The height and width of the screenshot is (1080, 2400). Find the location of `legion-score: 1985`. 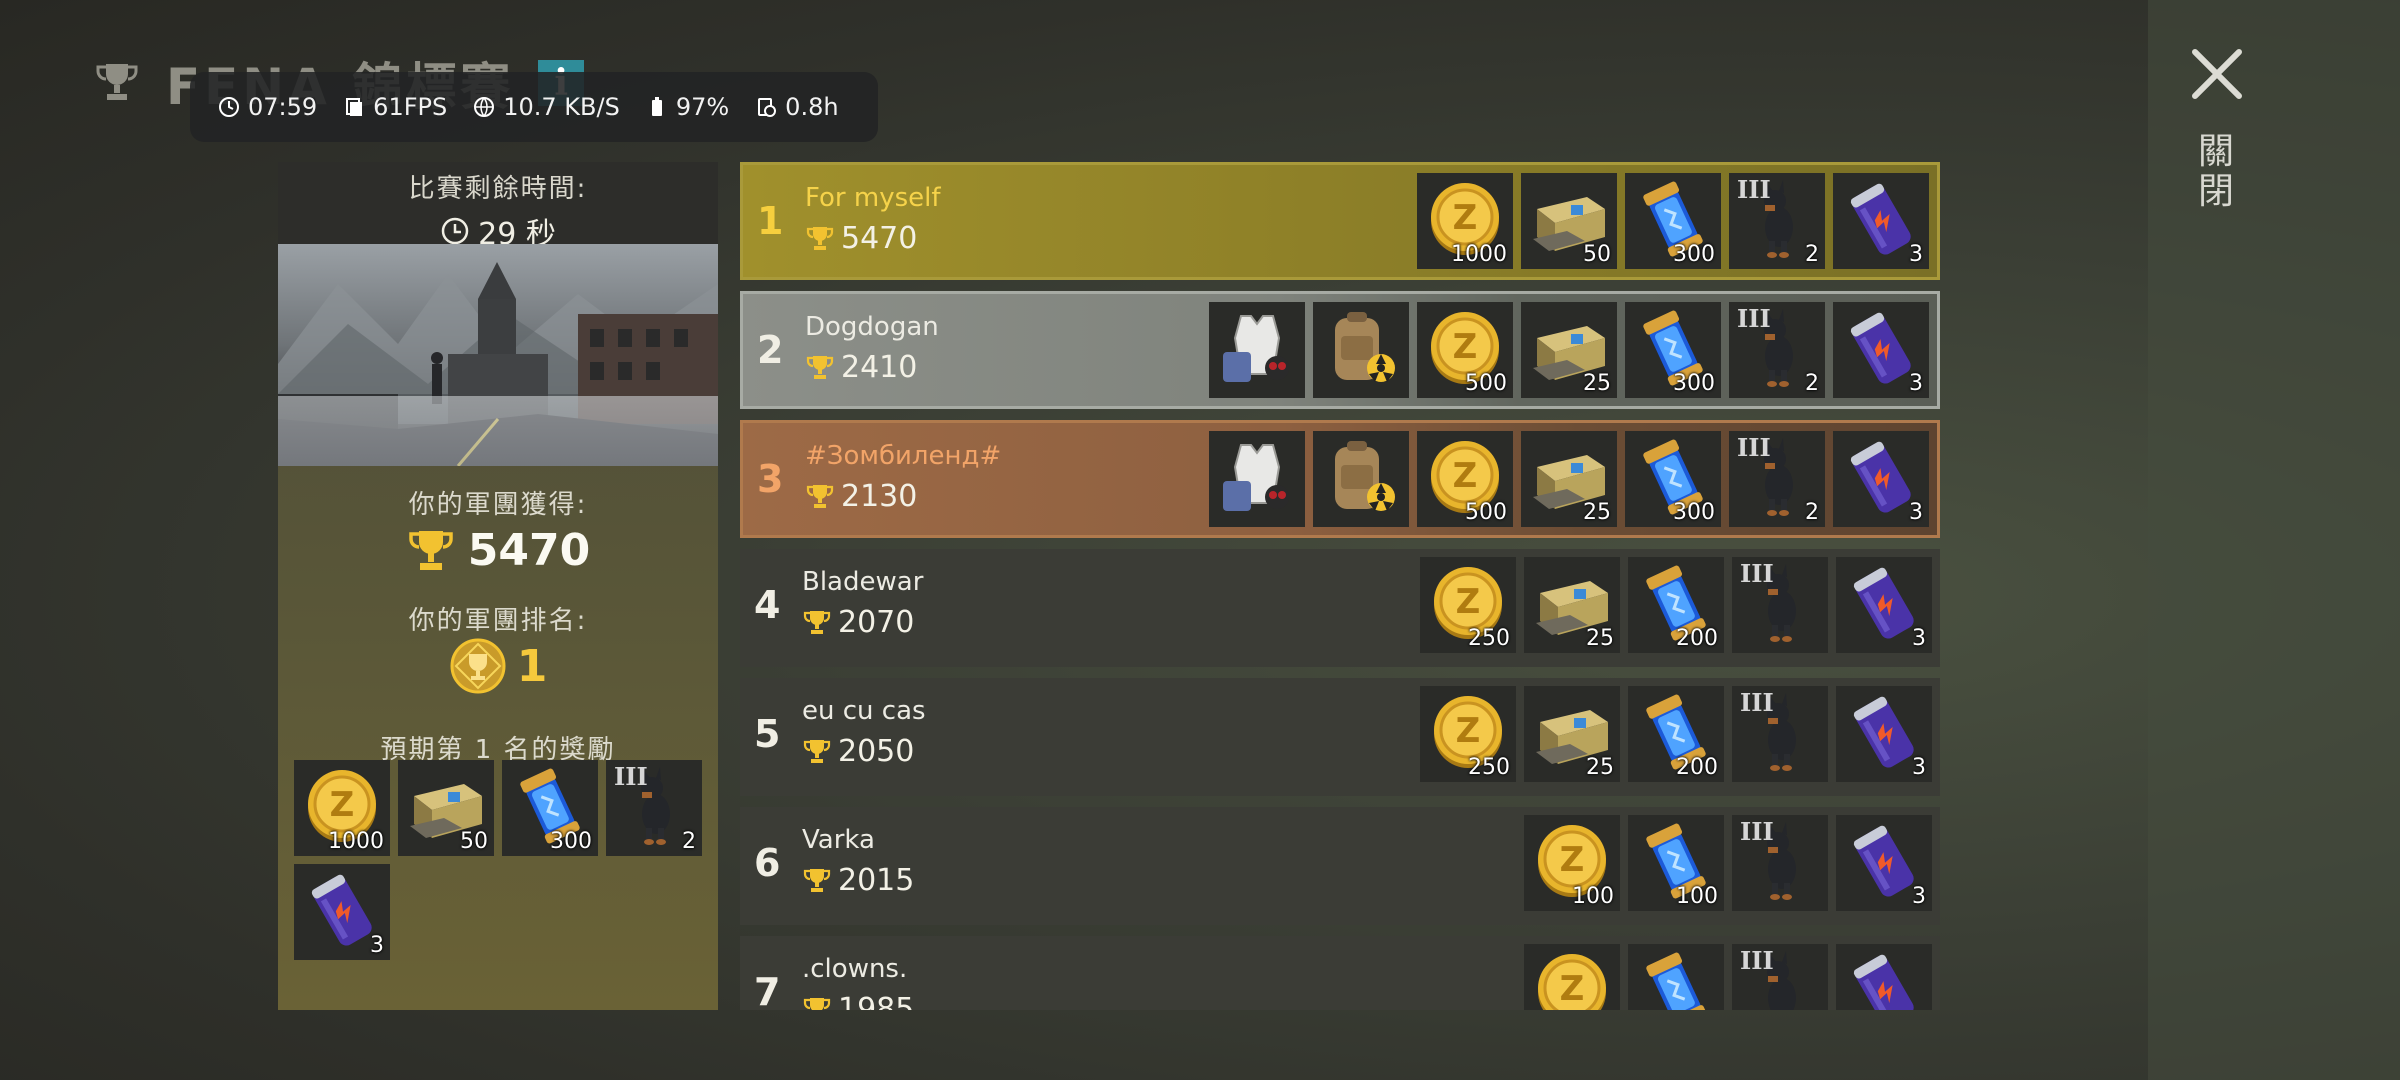

legion-score: 1985 is located at coordinates (858, 1001).